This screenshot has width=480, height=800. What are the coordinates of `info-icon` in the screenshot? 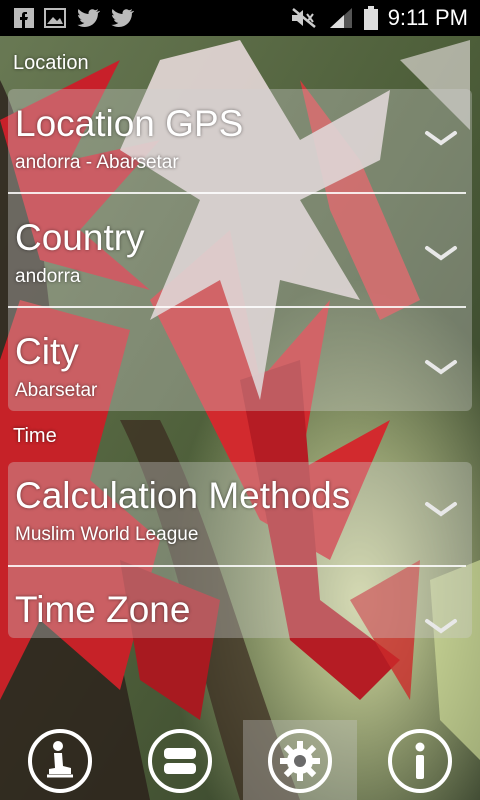 It's located at (420, 761).